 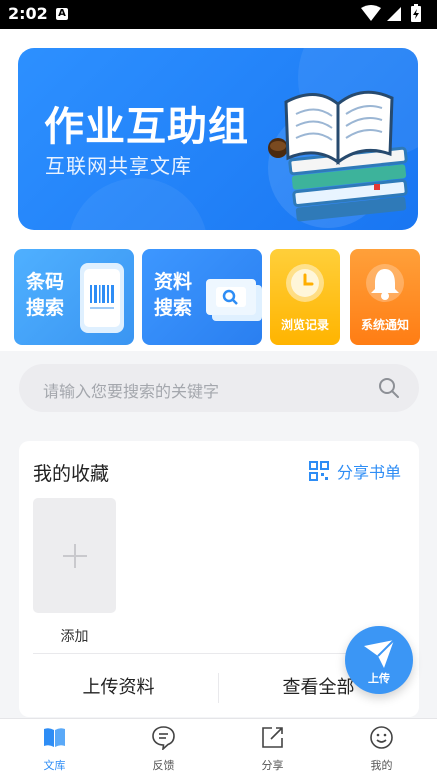 What do you see at coordinates (385, 283) in the screenshot?
I see `bell-icon` at bounding box center [385, 283].